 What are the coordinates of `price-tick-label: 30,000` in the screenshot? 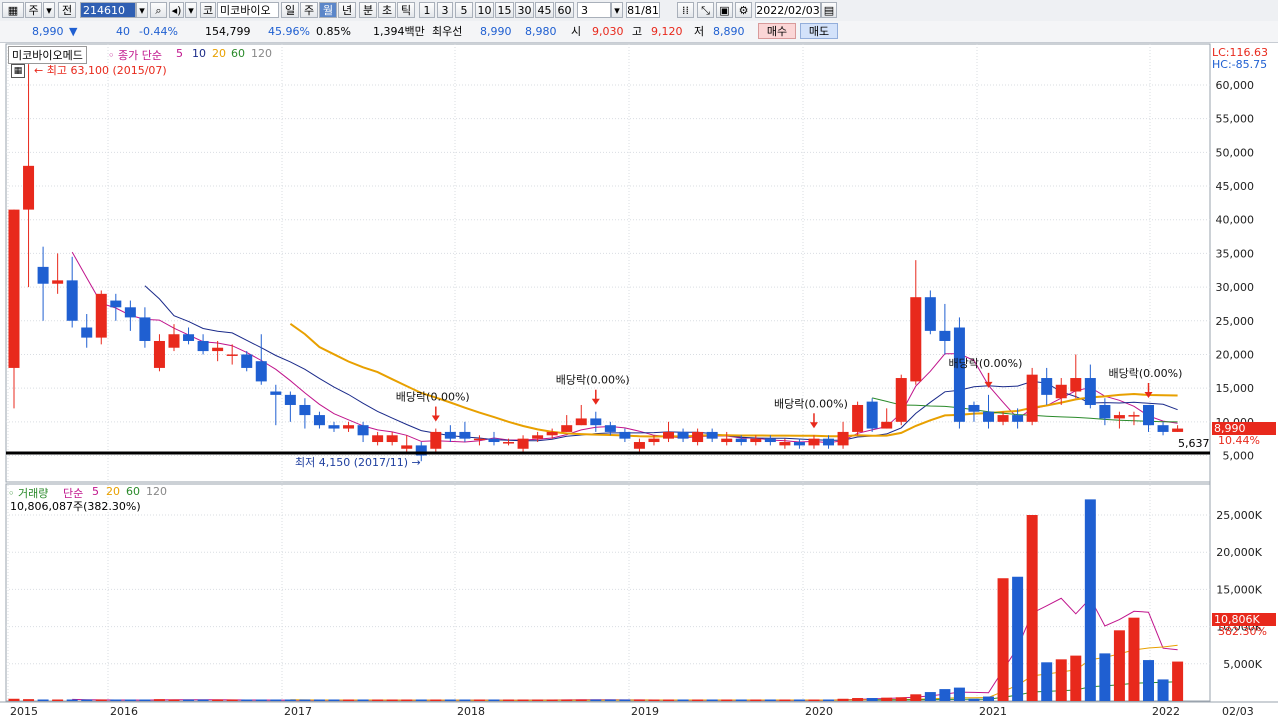 It's located at (1235, 287).